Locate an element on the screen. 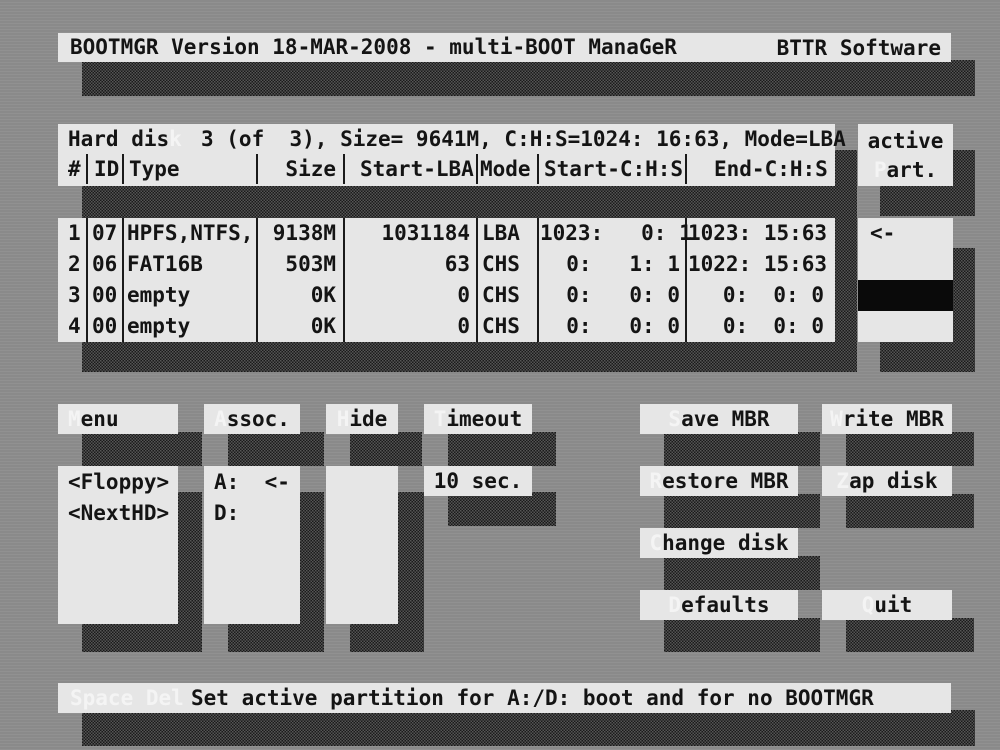 The image size is (1000, 750). vendor-name: BTTR Software is located at coordinates (858, 48).